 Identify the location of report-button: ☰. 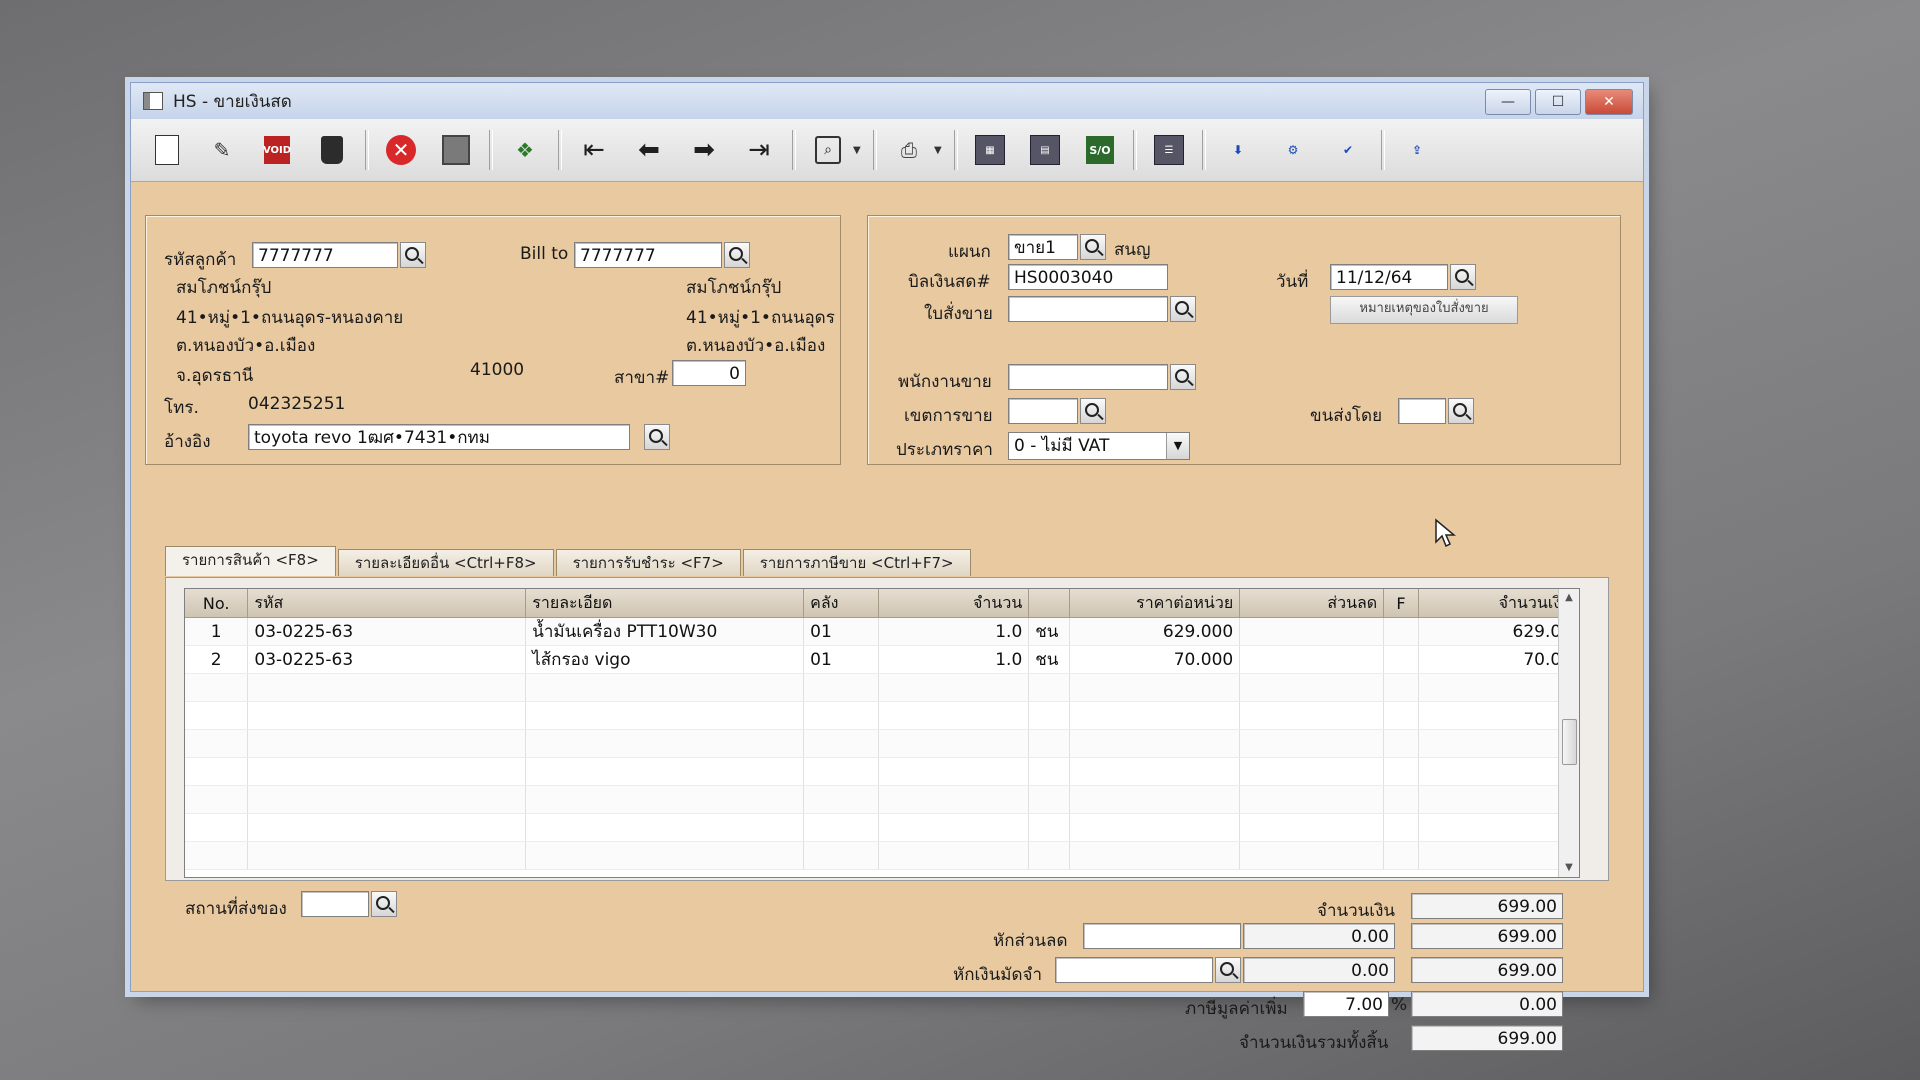
(1169, 150).